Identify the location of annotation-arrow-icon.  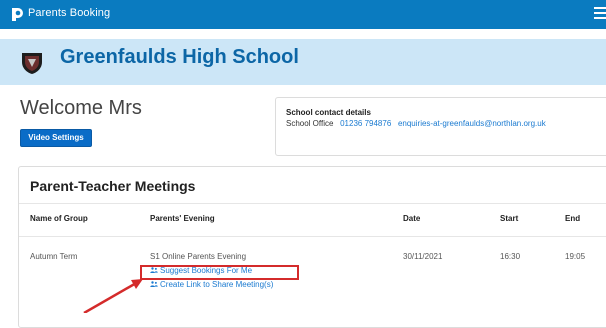
(113, 296).